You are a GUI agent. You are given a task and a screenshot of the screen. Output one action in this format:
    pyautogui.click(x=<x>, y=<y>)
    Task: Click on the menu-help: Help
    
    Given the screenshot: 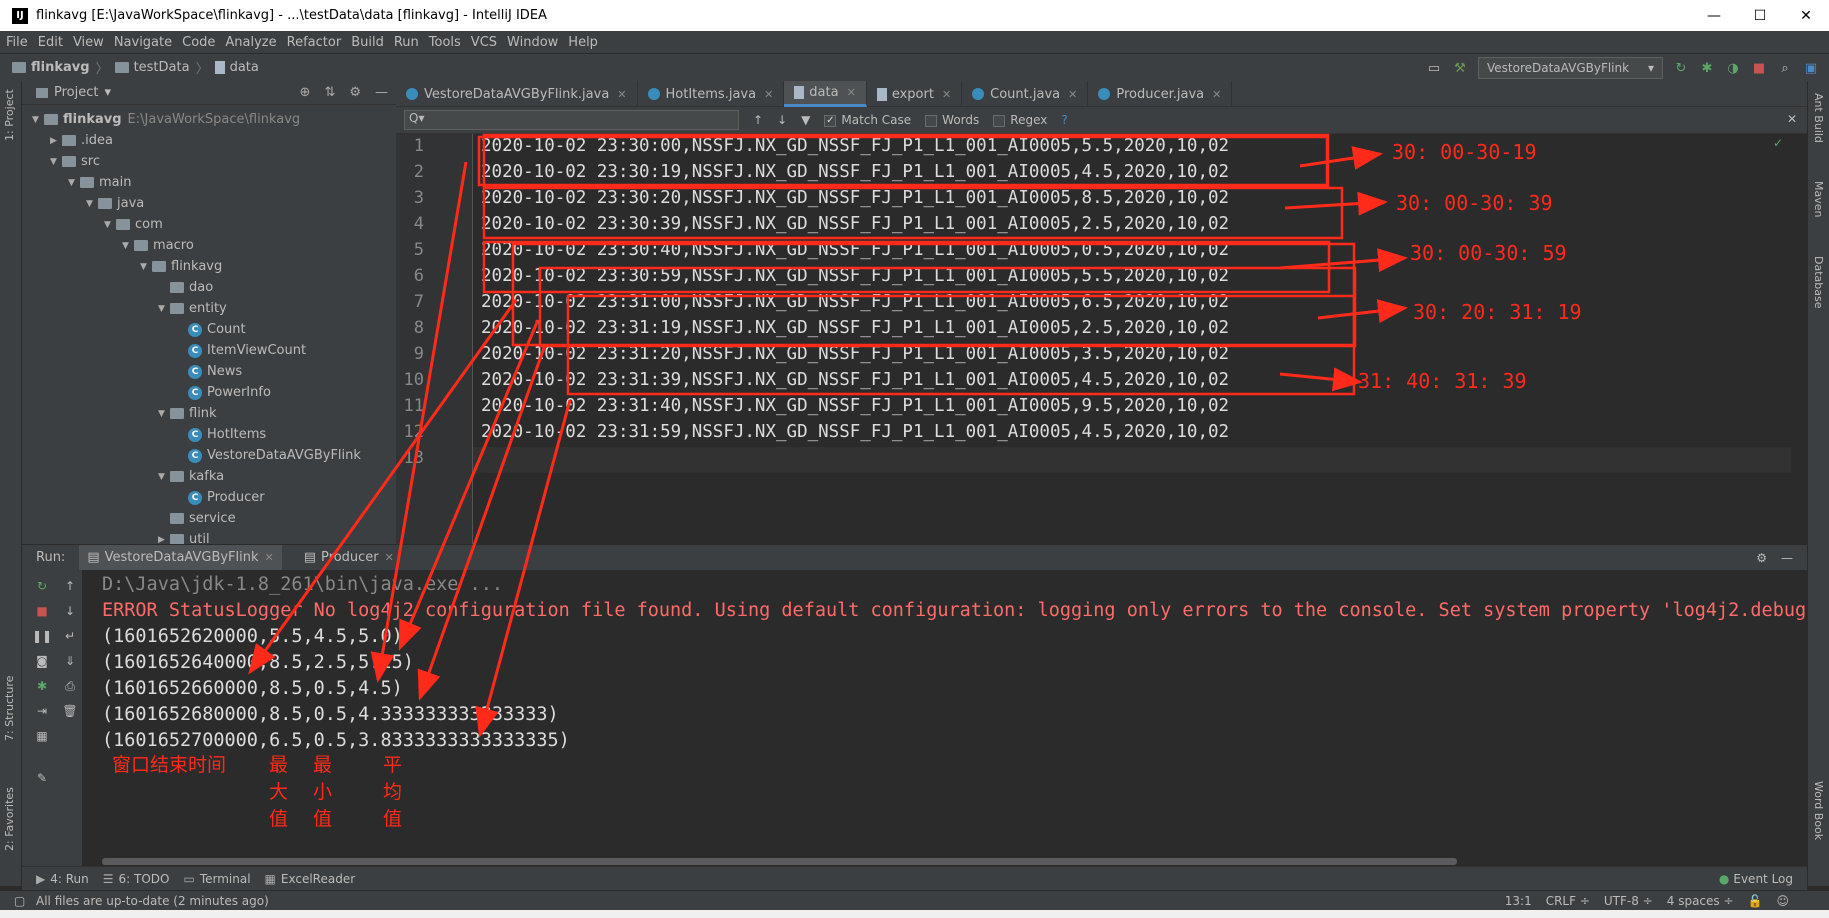 What is the action you would take?
    pyautogui.click(x=583, y=42)
    